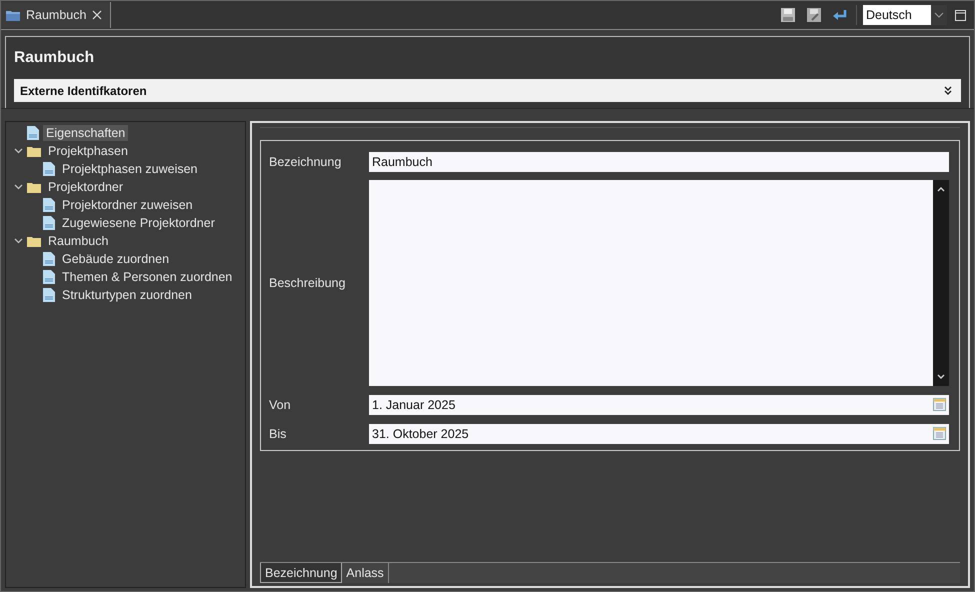 Image resolution: width=975 pixels, height=592 pixels. Describe the element at coordinates (138, 223) in the screenshot. I see `tree-item: Zugewiesene Projektordner` at that location.